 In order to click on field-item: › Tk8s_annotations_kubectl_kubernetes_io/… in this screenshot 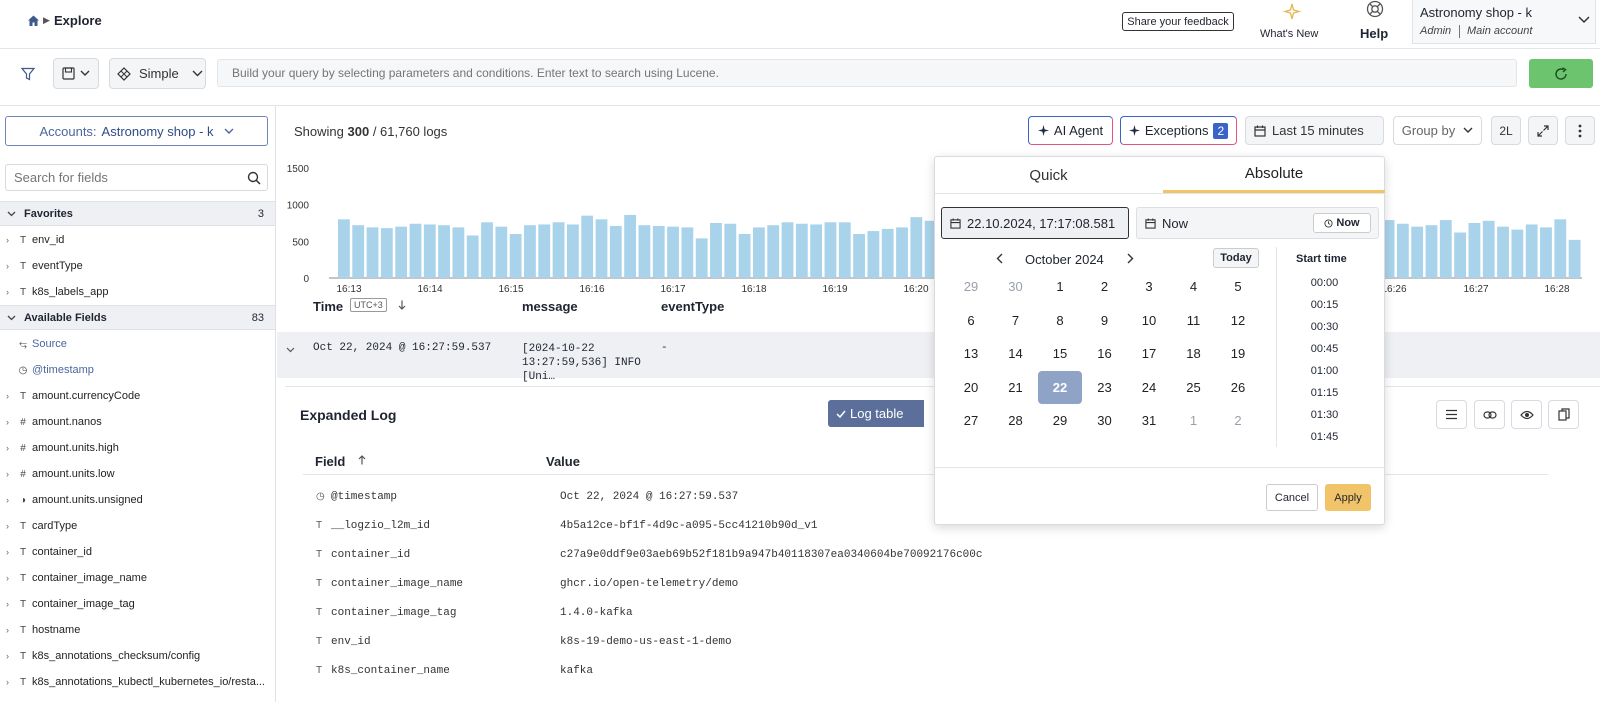, I will do `click(137, 682)`.